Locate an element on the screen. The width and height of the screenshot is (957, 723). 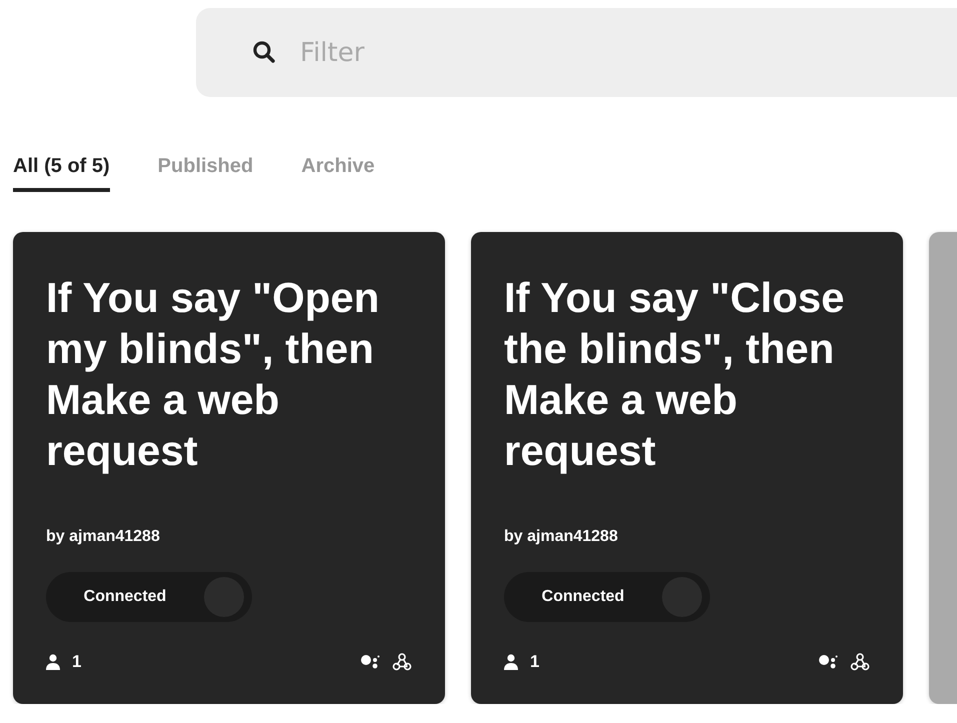
search-field: Filter is located at coordinates (576, 52).